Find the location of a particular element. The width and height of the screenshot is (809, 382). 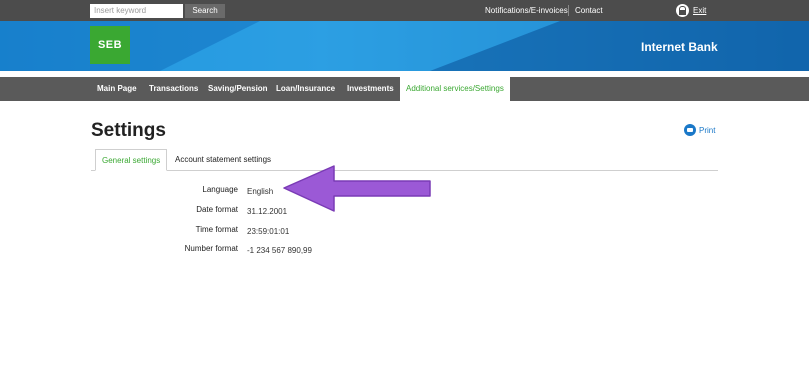

time-format-label: Time format is located at coordinates (216, 229).